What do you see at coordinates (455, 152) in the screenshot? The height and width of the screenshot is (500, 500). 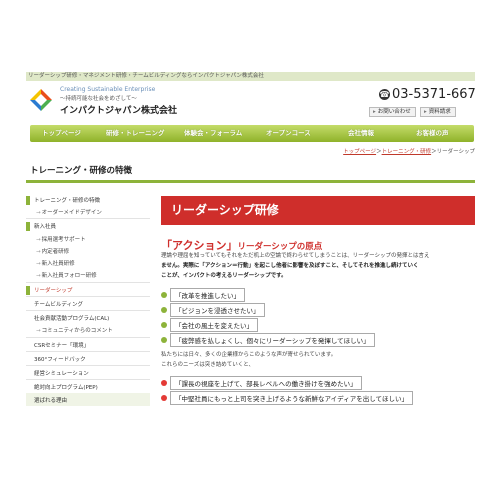 I see `breadcrumb-current: リーダーシップ` at bounding box center [455, 152].